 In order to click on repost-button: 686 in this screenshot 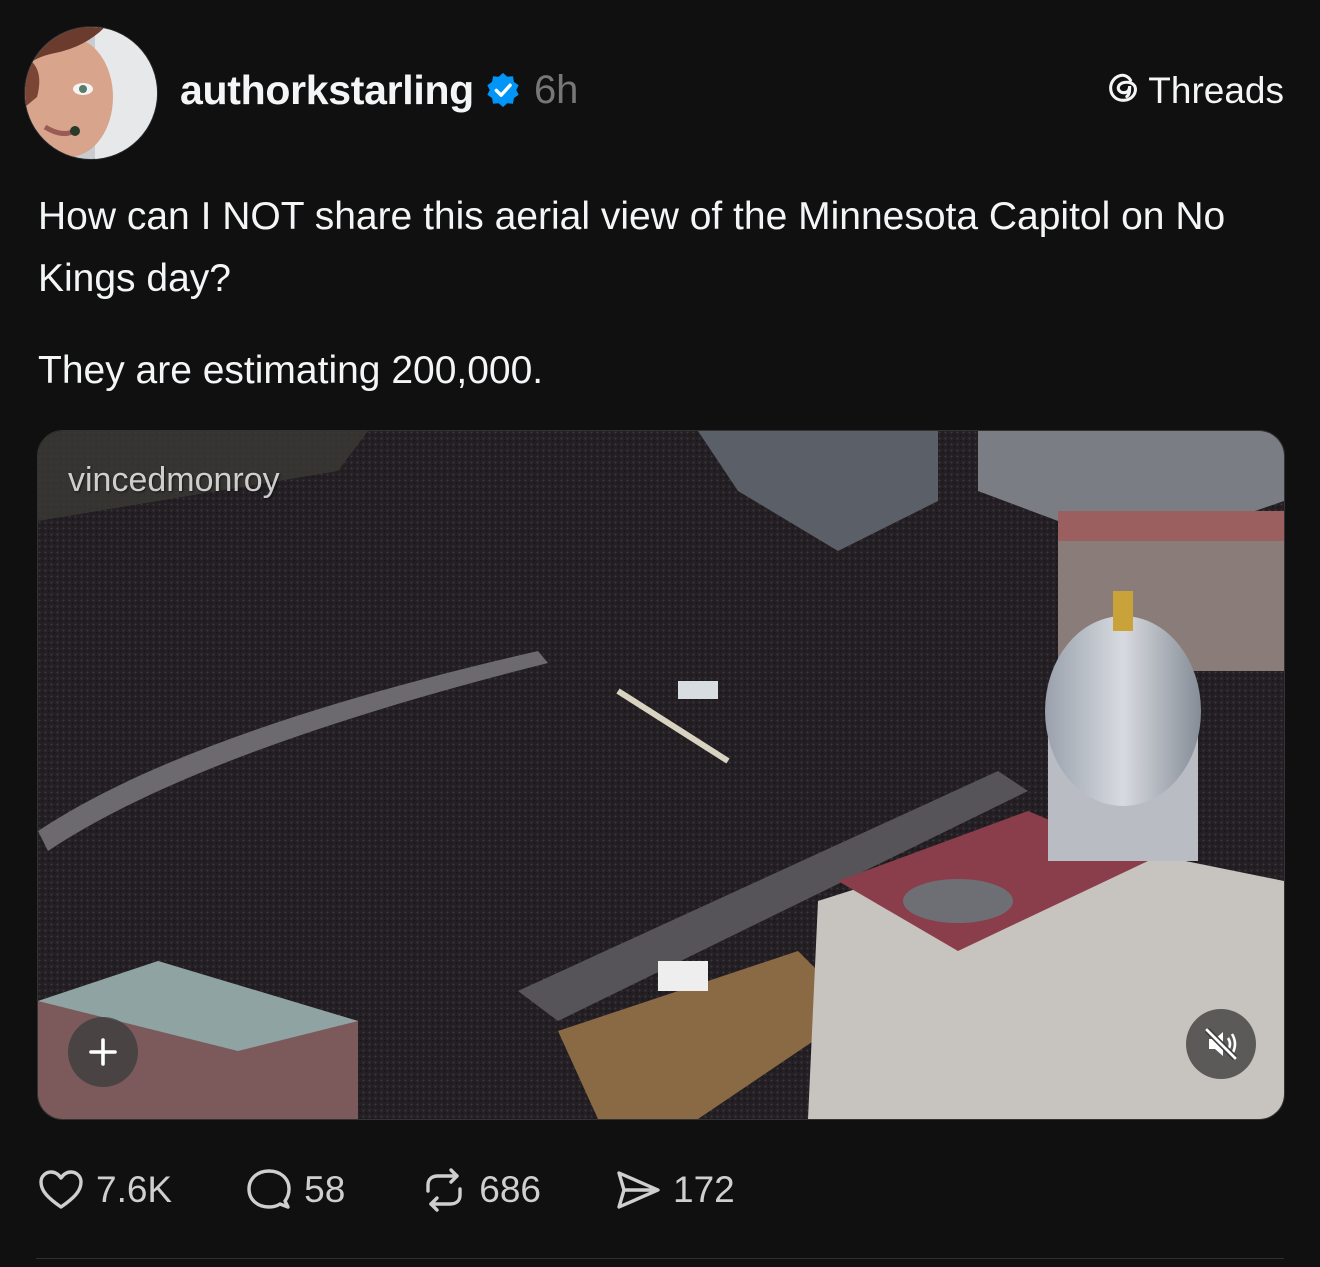, I will do `click(480, 1190)`.